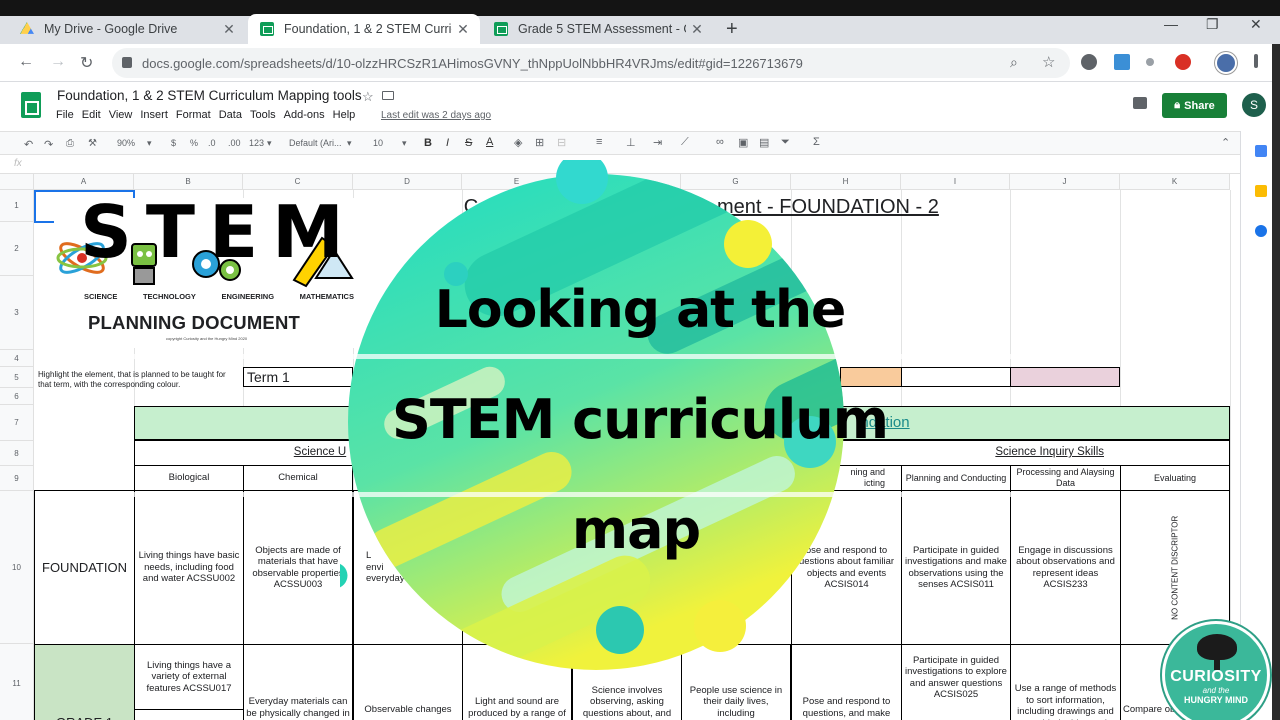 This screenshot has height=720, width=1280. Describe the element at coordinates (468, 143) in the screenshot. I see `strikethrough-icon: S` at that location.